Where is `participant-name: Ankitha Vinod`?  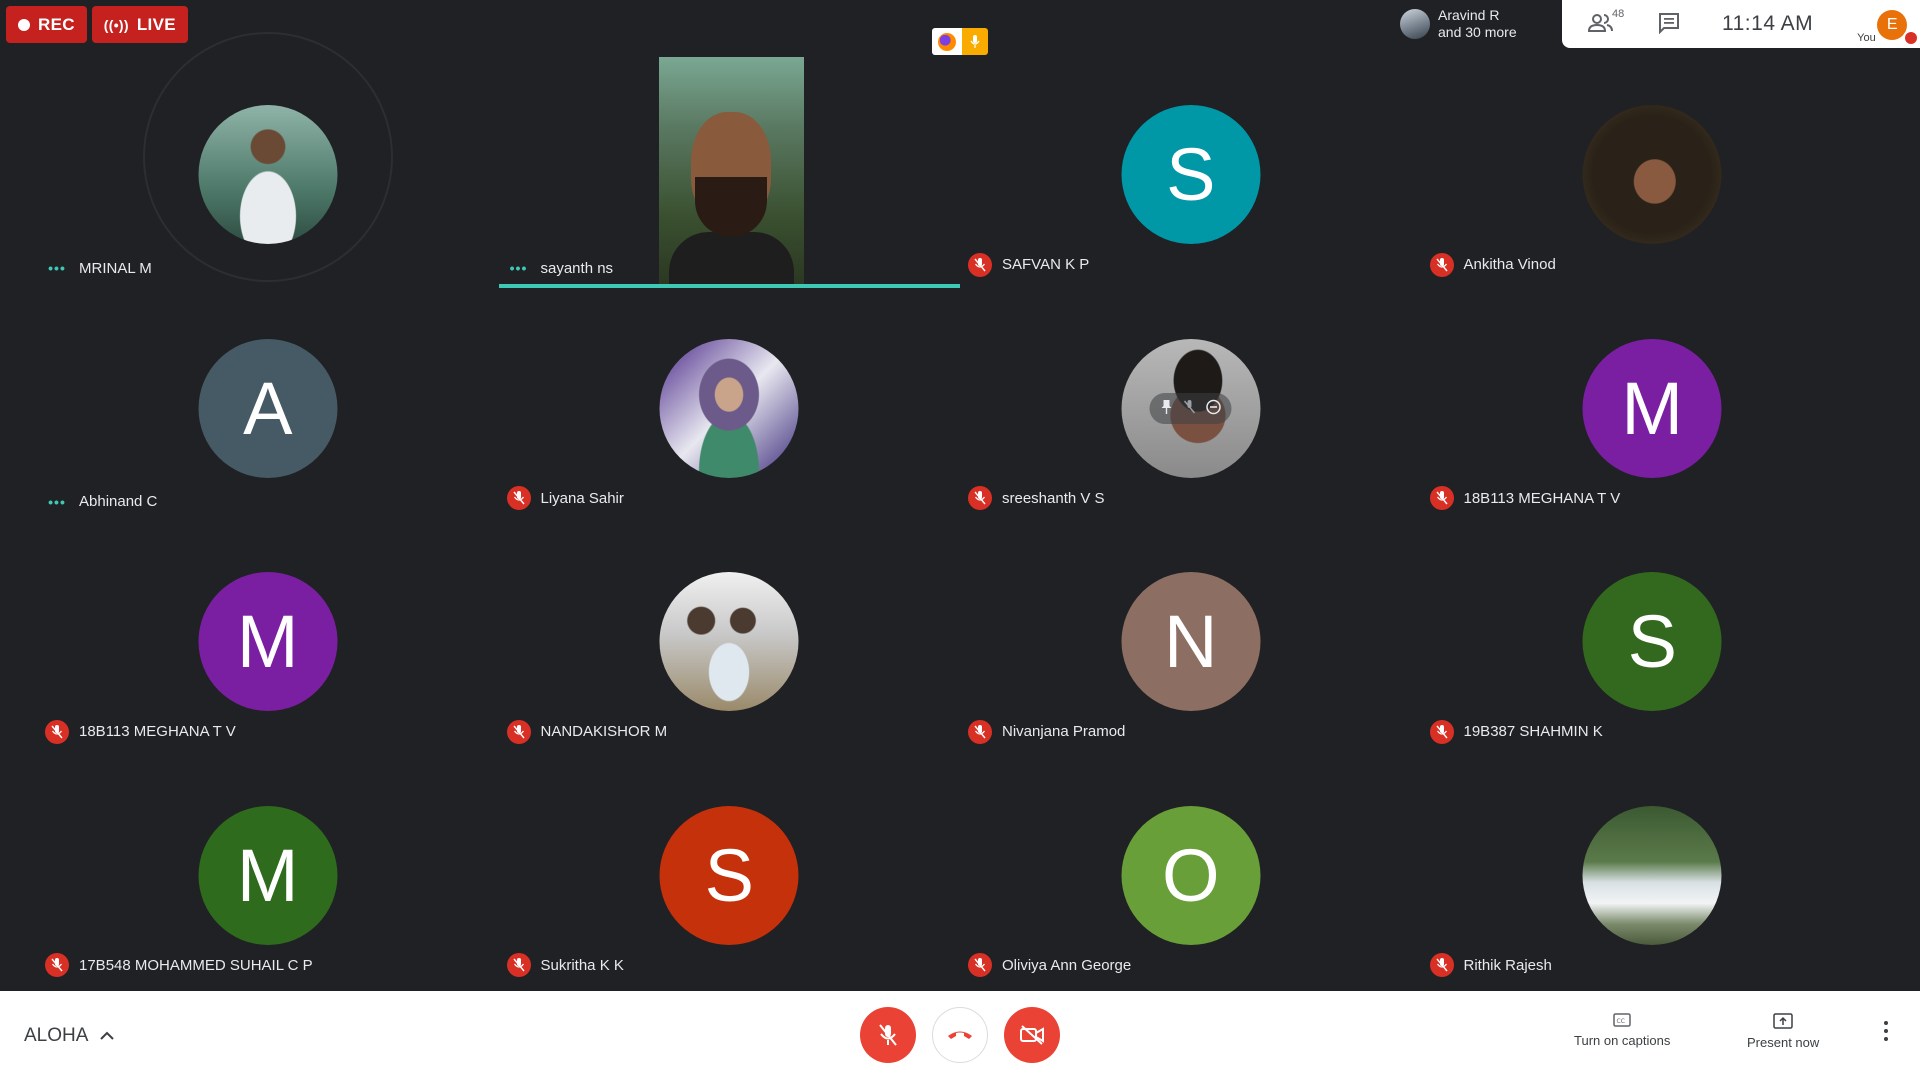 participant-name: Ankitha Vinod is located at coordinates (1509, 264).